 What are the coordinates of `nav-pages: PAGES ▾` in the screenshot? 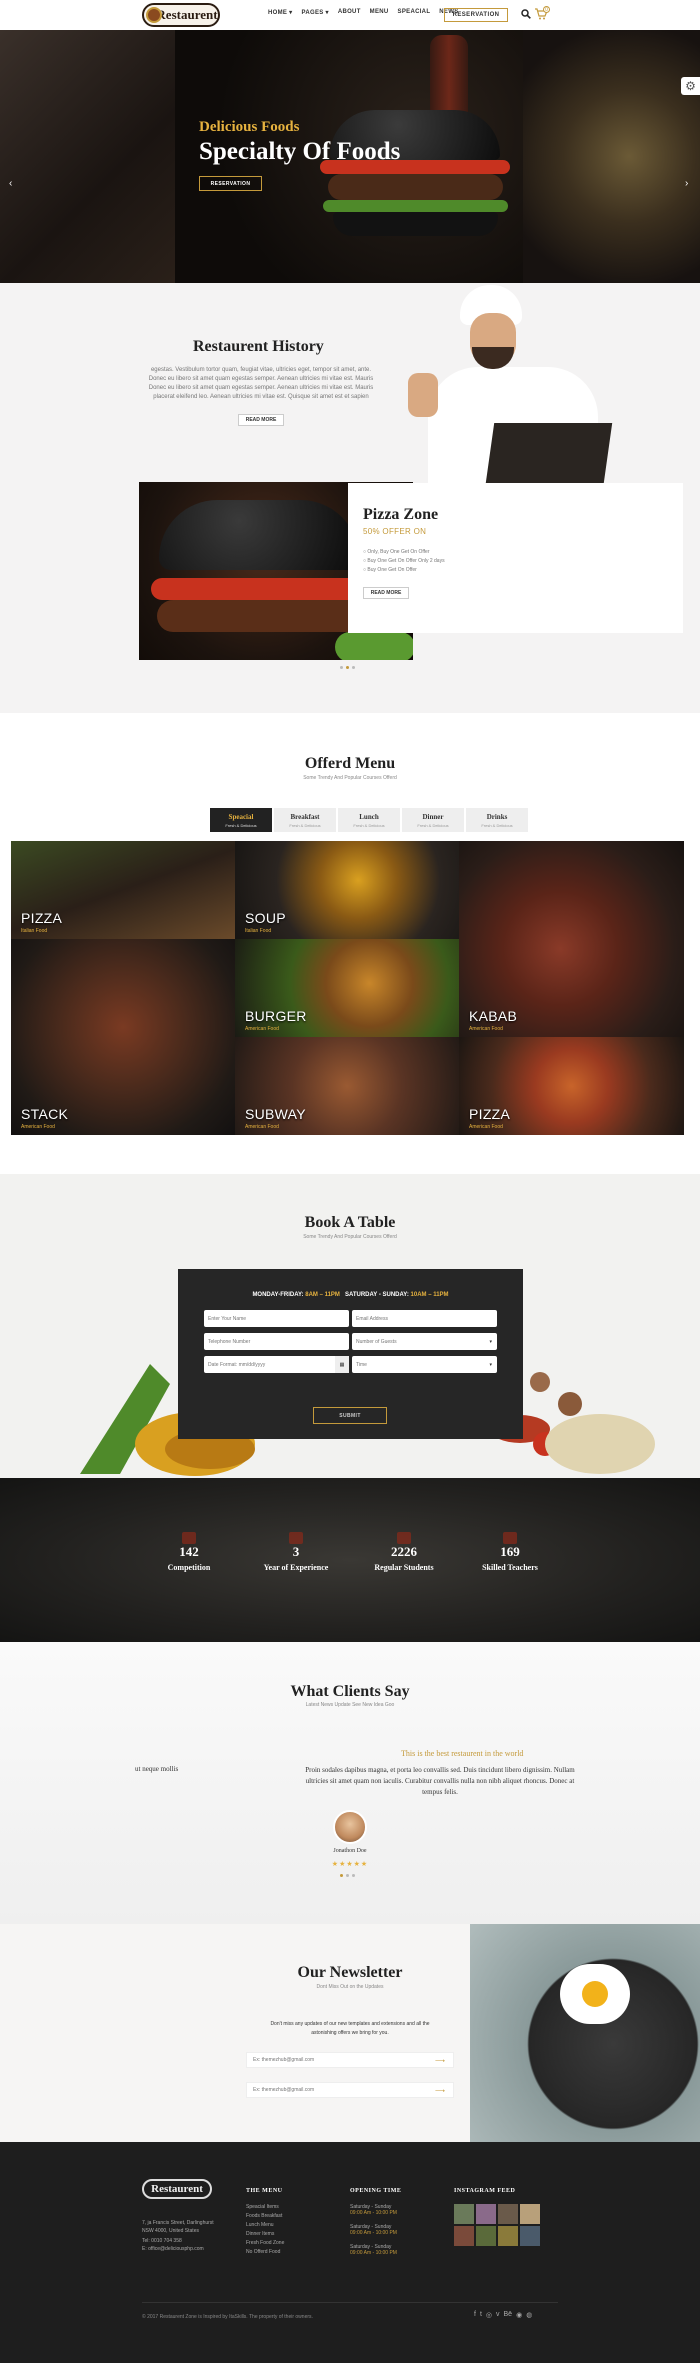 It's located at (314, 12).